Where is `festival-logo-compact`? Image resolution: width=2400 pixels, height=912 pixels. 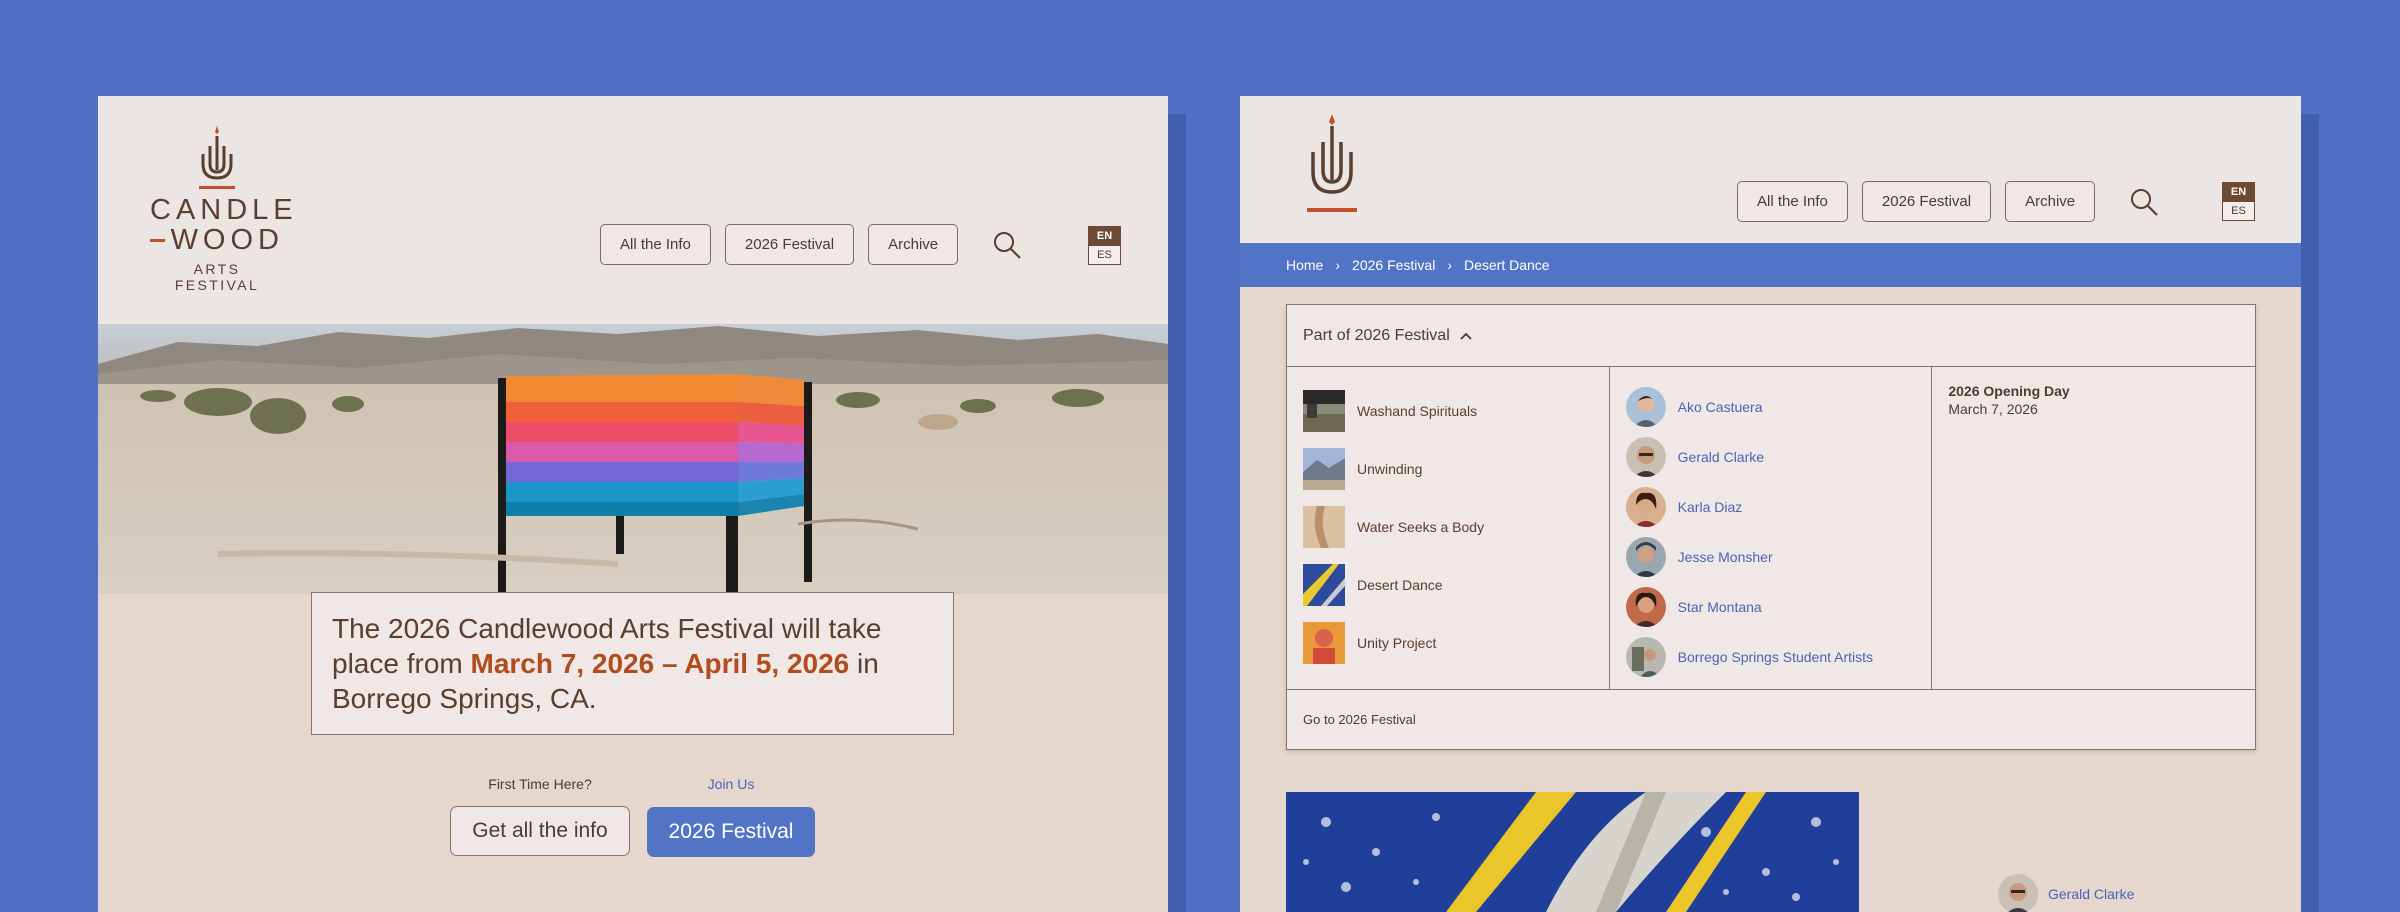
festival-logo-compact is located at coordinates (1332, 164).